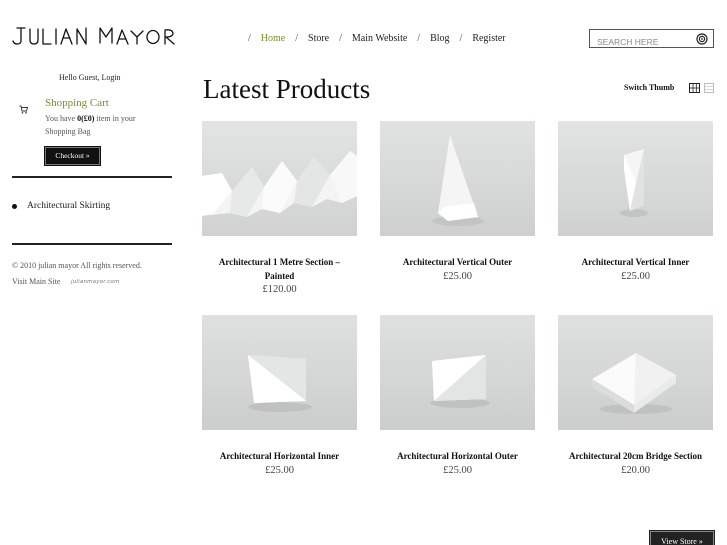  What do you see at coordinates (279, 289) in the screenshot?
I see `product-price: £120.00` at bounding box center [279, 289].